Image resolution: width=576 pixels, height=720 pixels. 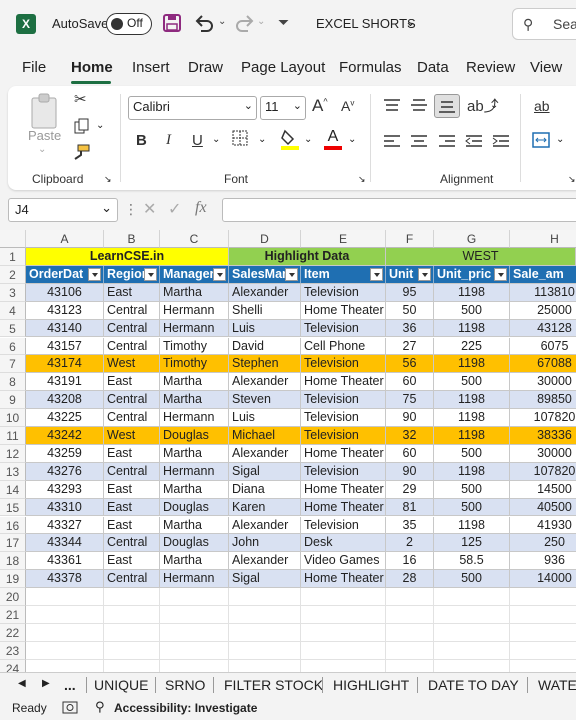 What do you see at coordinates (392, 142) in the screenshot?
I see `align-left-icon` at bounding box center [392, 142].